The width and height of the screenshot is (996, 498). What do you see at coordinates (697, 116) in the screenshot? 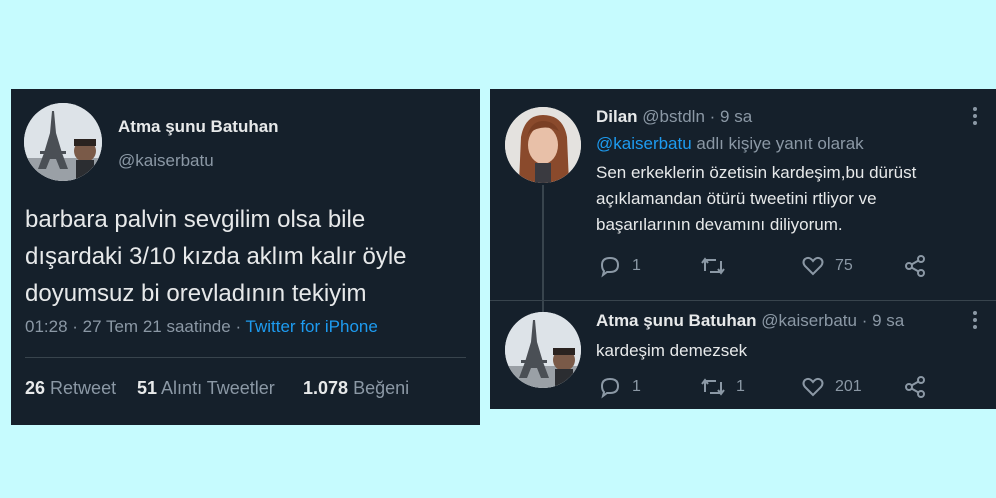
I see `reply-meta: @bstdln · 9 sa` at bounding box center [697, 116].